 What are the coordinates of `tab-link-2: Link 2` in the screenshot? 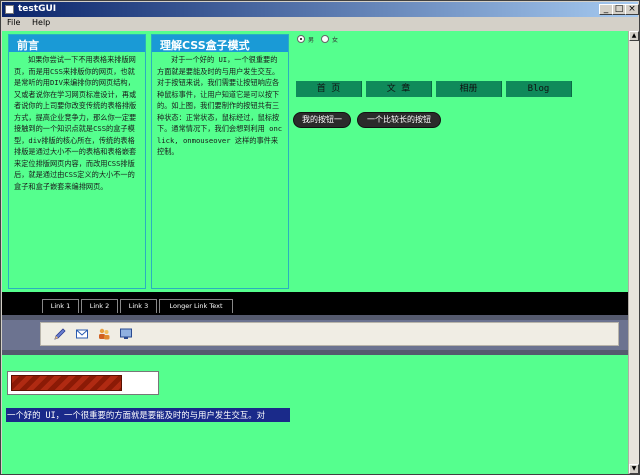 It's located at (99, 306).